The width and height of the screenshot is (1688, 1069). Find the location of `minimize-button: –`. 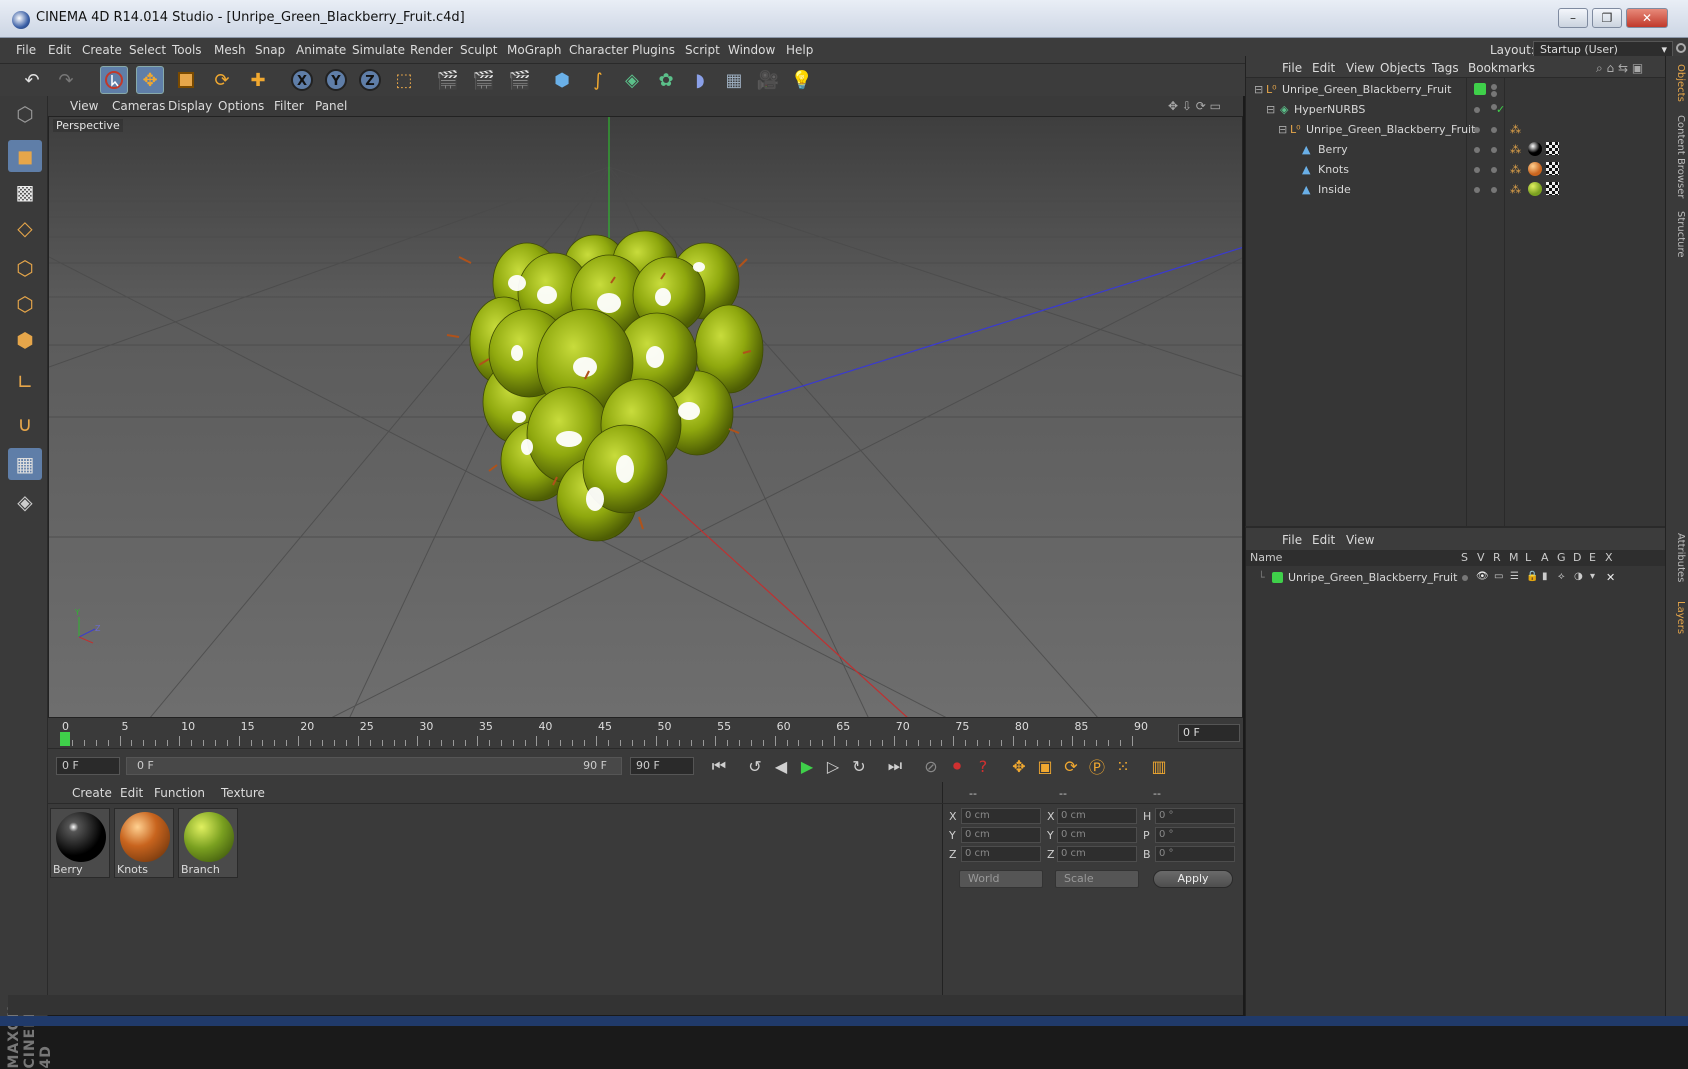

minimize-button: – is located at coordinates (1573, 18).